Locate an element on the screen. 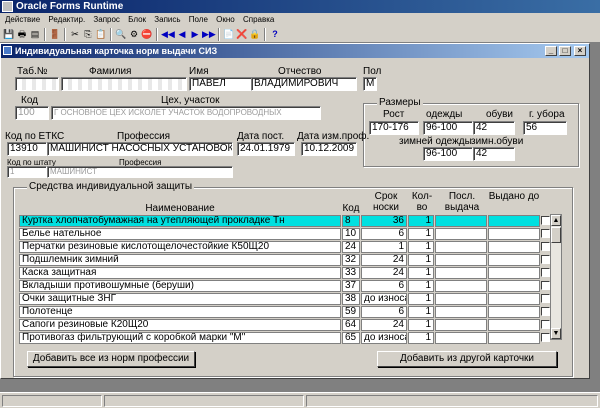 The height and width of the screenshot is (408, 600). maximize-button: □ is located at coordinates (565, 51).